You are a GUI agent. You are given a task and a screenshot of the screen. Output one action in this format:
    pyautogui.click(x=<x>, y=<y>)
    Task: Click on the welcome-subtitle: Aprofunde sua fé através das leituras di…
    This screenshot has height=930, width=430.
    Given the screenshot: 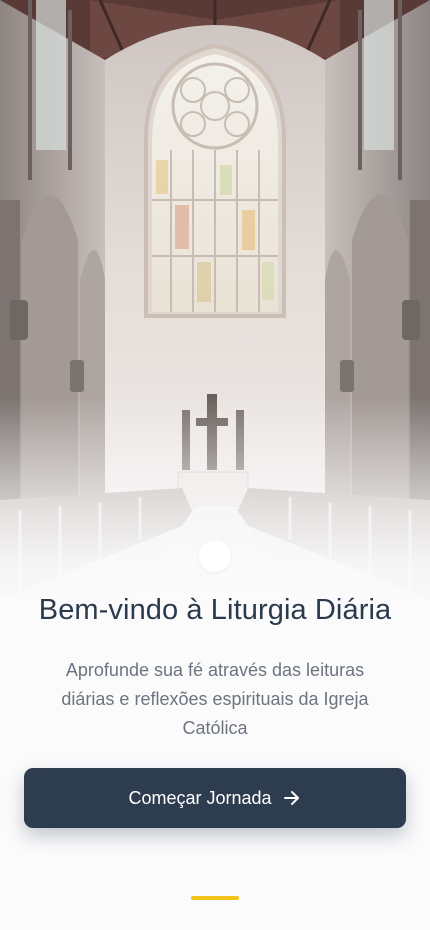 What is the action you would take?
    pyautogui.click(x=215, y=699)
    